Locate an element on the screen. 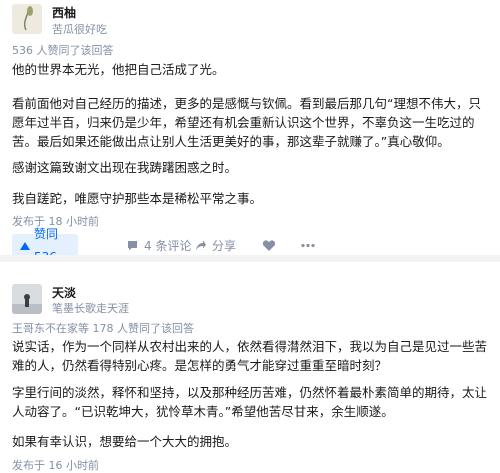 The width and height of the screenshot is (500, 473). share-icon is located at coordinates (201, 245).